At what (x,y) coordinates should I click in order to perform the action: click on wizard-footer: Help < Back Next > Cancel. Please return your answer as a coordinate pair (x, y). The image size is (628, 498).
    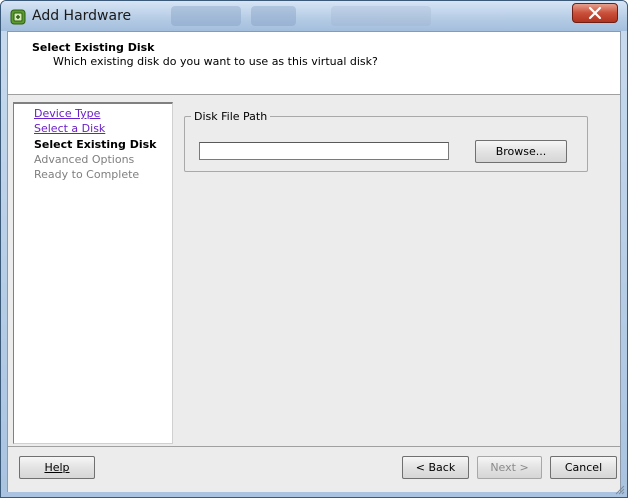
    Looking at the image, I should click on (314, 469).